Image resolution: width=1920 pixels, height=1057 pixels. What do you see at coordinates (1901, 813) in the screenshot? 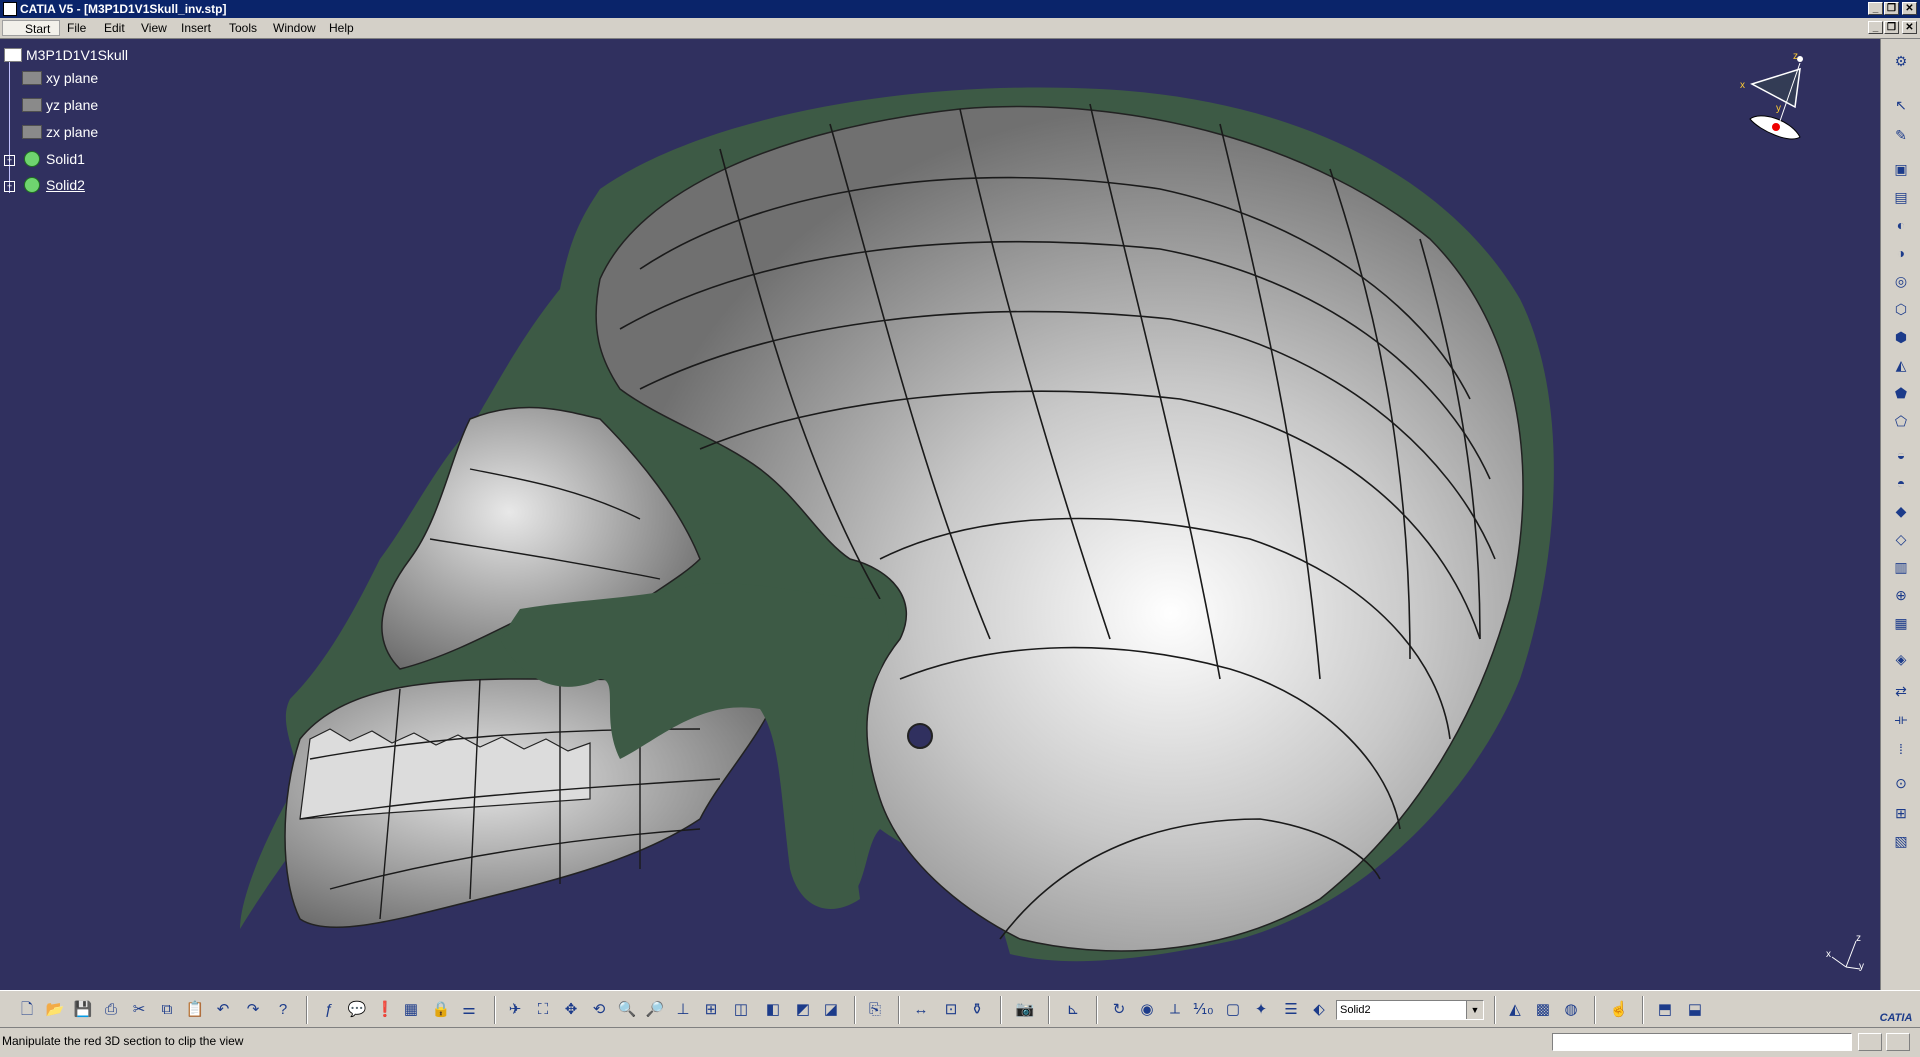
I see `measure-icon: ⊞` at bounding box center [1901, 813].